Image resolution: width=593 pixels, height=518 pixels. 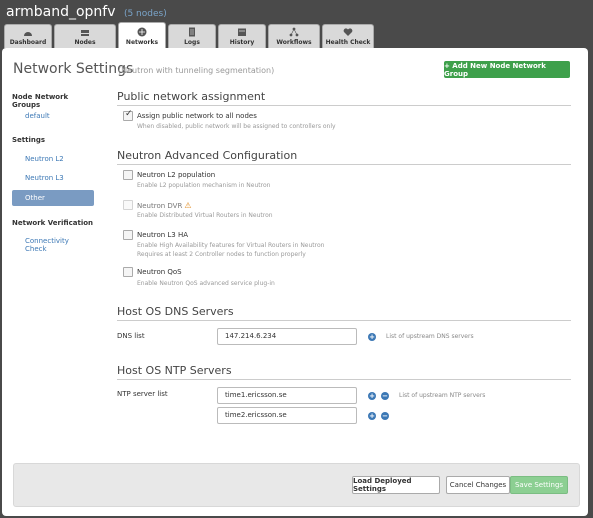 I want to click on workflows-icon, so click(x=294, y=32).